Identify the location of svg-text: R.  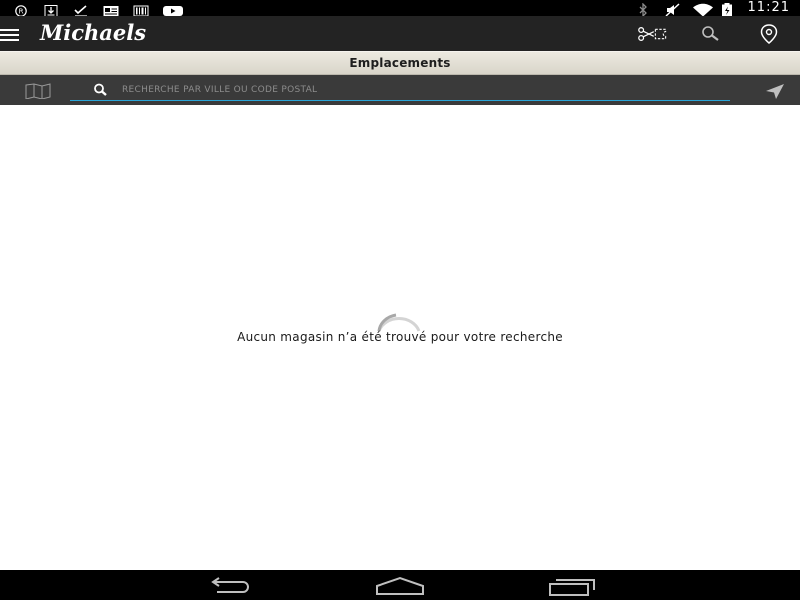
(21, 12).